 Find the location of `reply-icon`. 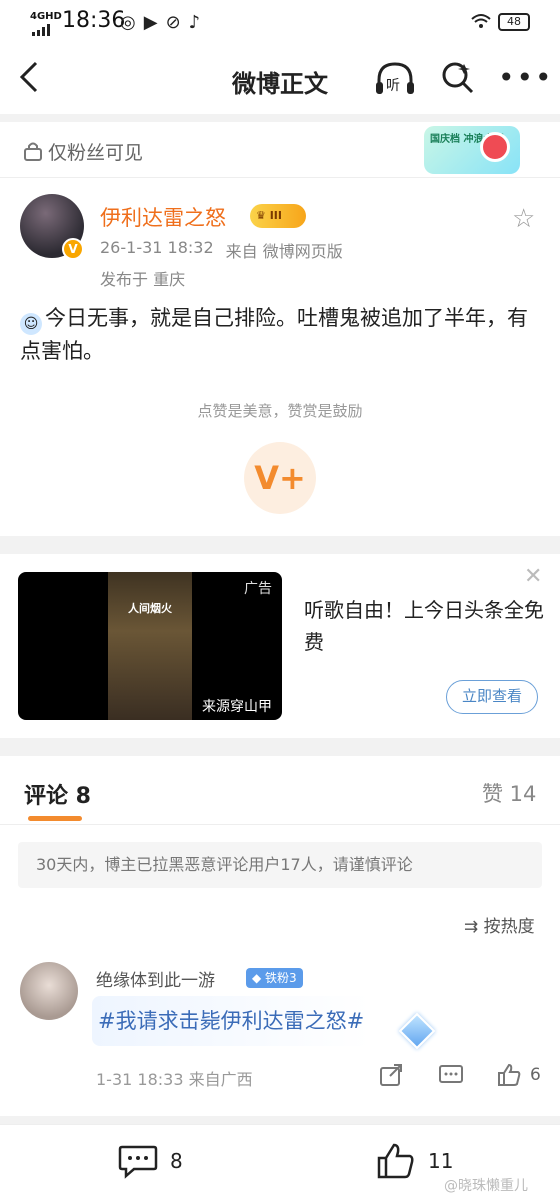

reply-icon is located at coordinates (451, 1074).